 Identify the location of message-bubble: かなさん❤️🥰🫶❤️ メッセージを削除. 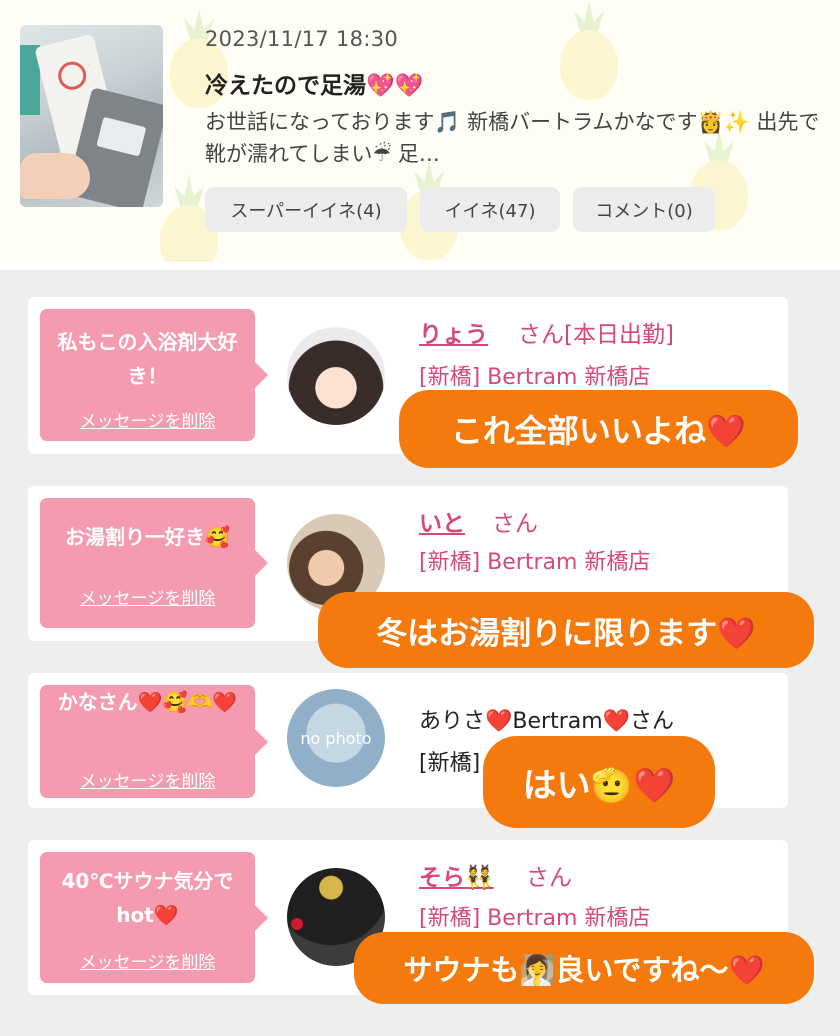
(154, 741).